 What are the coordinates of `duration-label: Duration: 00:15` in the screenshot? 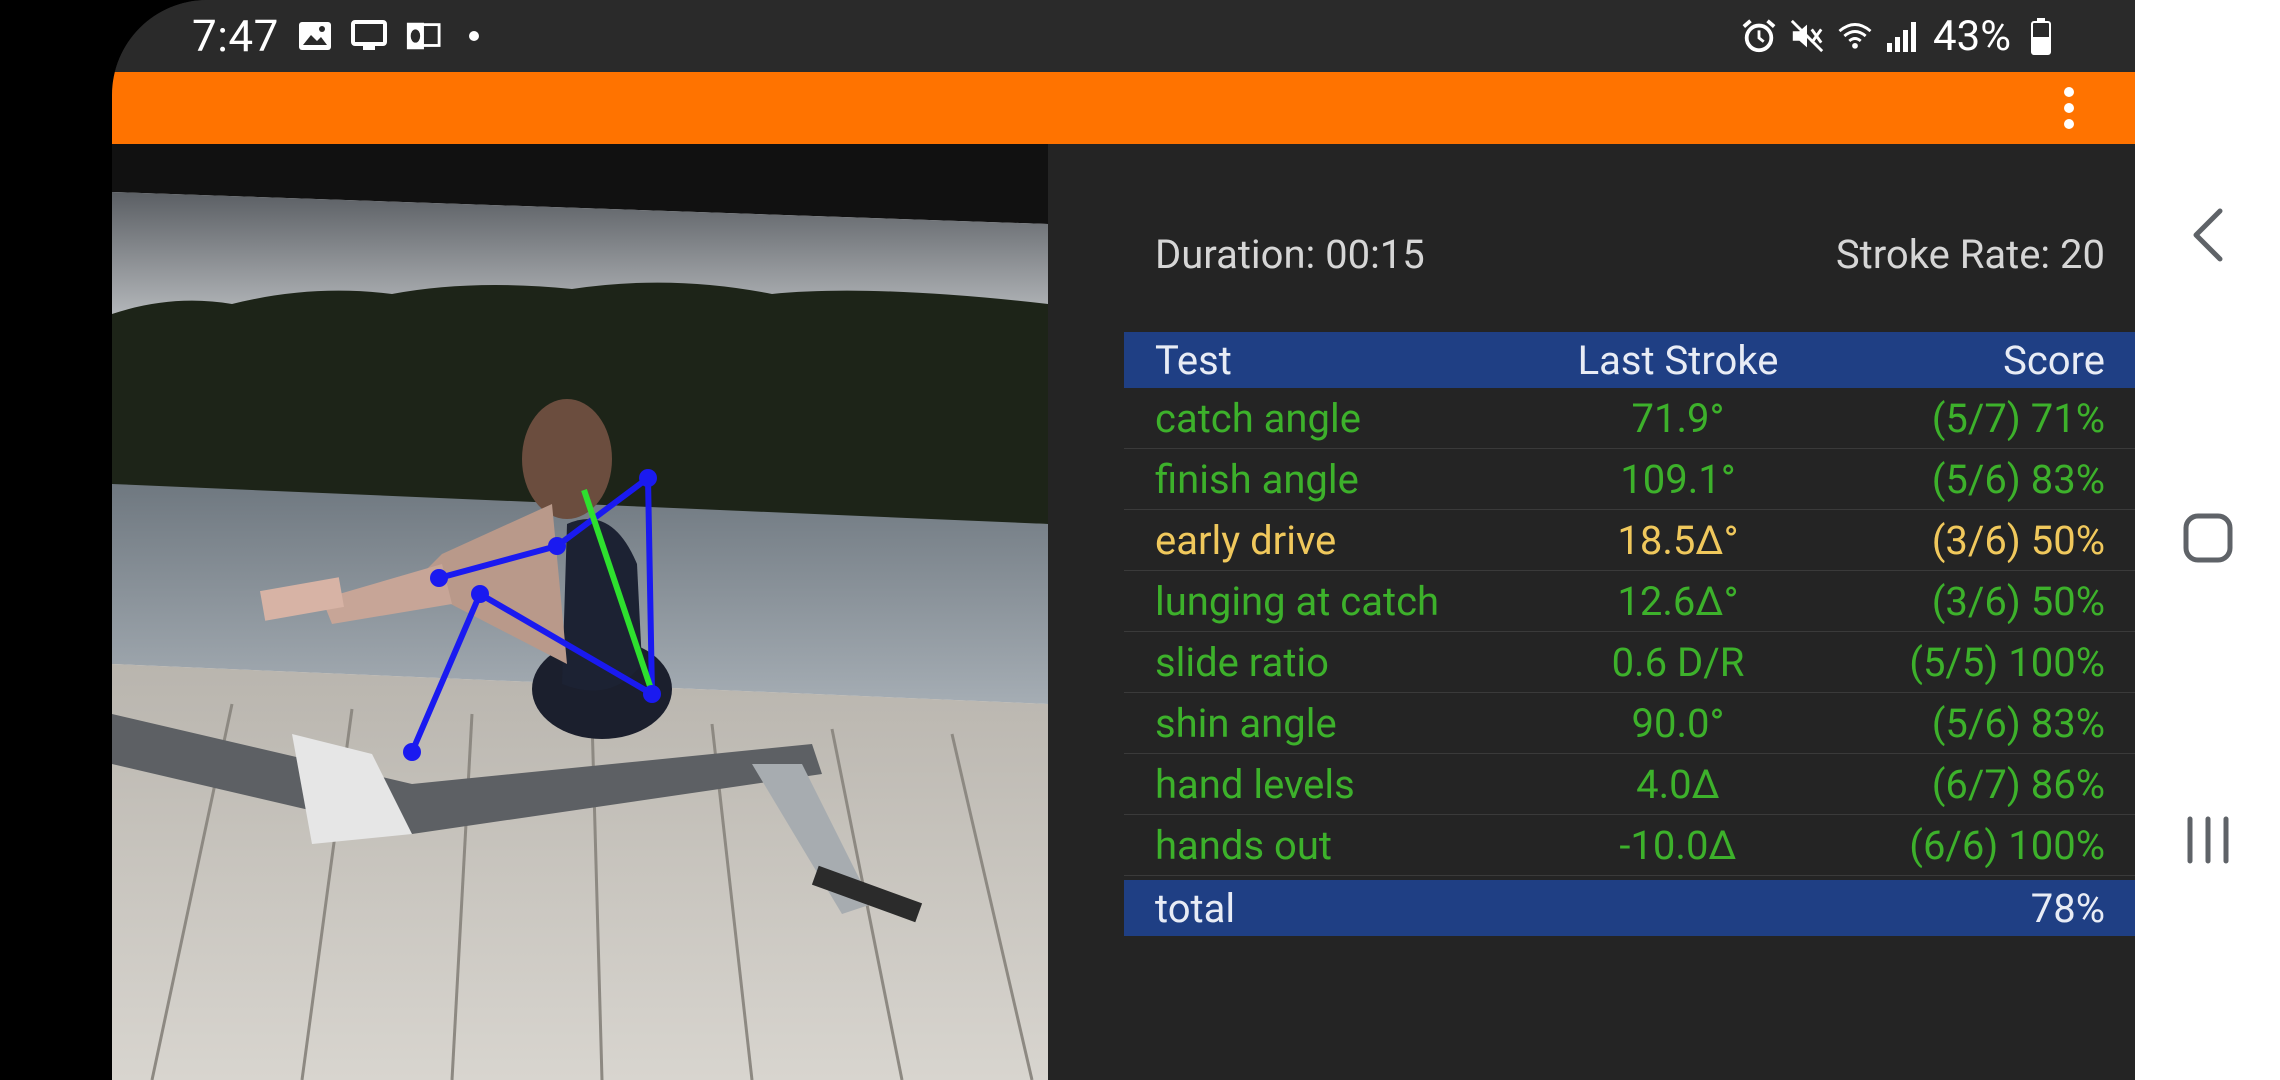 It's located at (1290, 254).